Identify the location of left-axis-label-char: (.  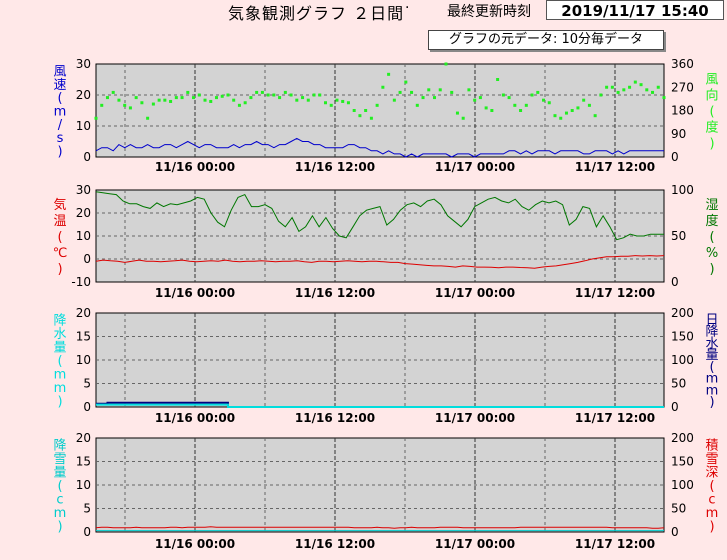
(59, 237).